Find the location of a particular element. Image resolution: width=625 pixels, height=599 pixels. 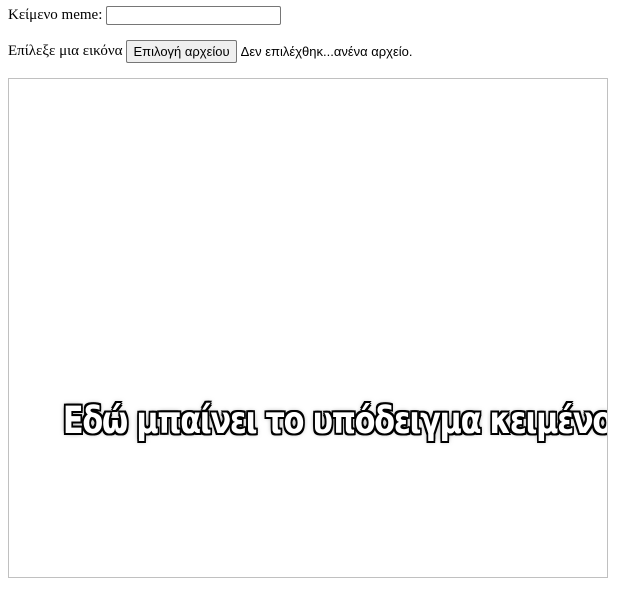

choose-file-button: Επιλογή αρχείου is located at coordinates (181, 51).